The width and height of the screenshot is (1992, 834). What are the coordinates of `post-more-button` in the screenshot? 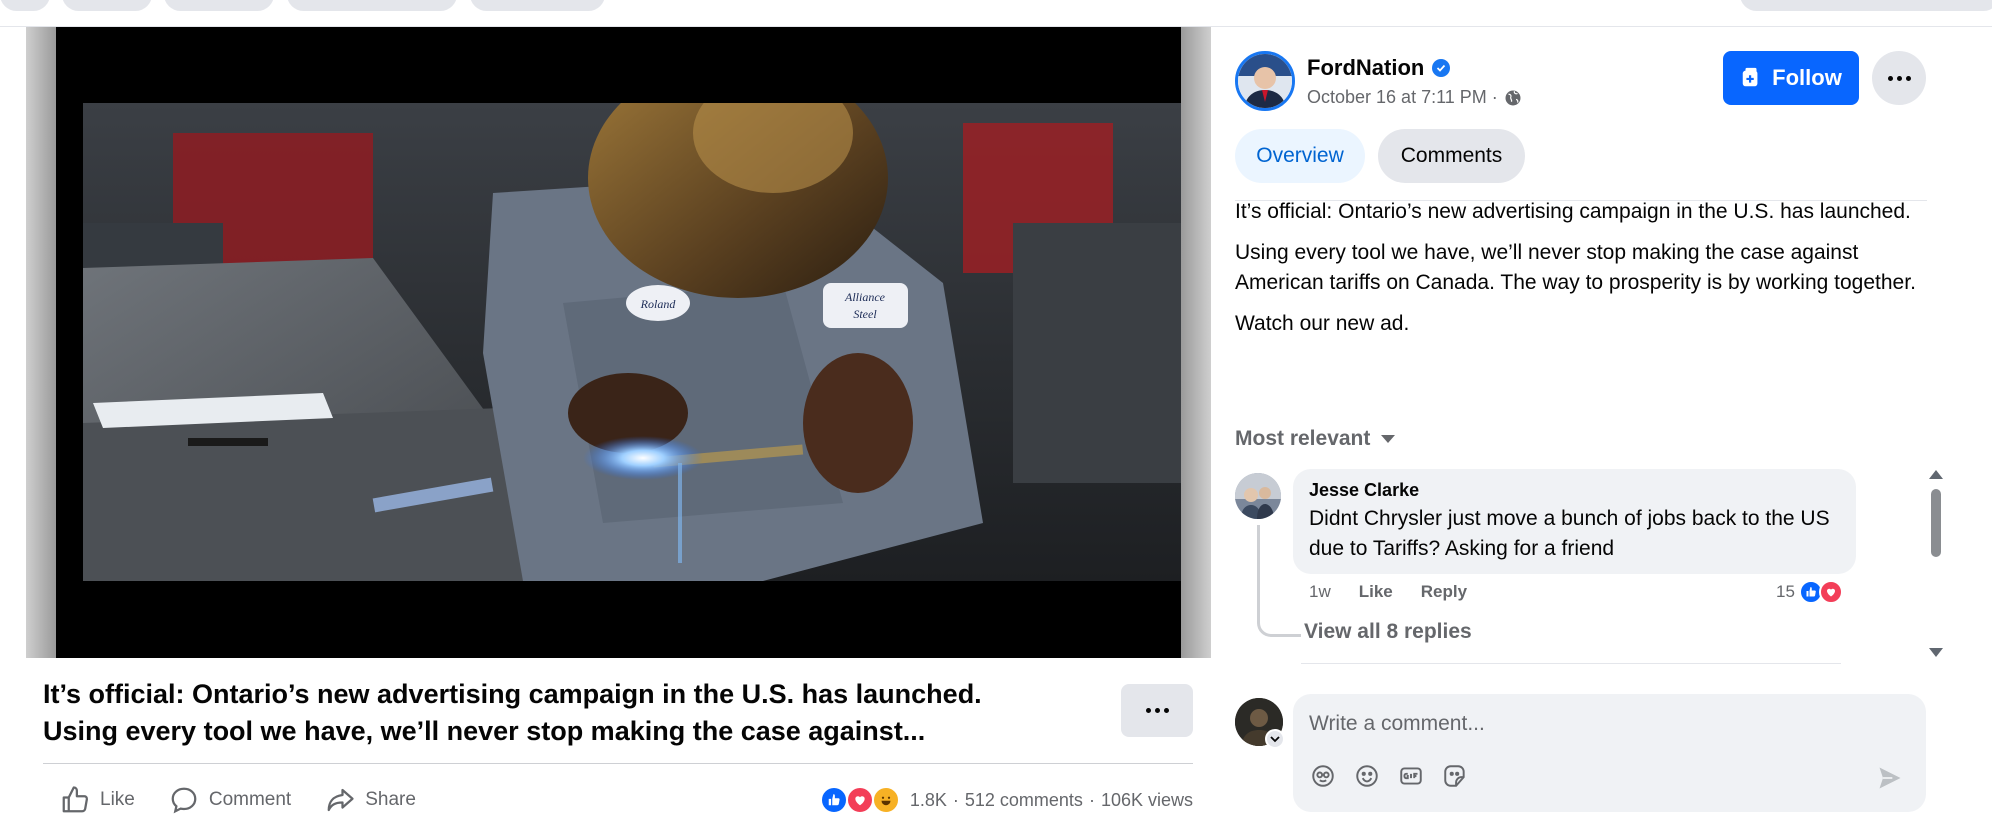 It's located at (1157, 710).